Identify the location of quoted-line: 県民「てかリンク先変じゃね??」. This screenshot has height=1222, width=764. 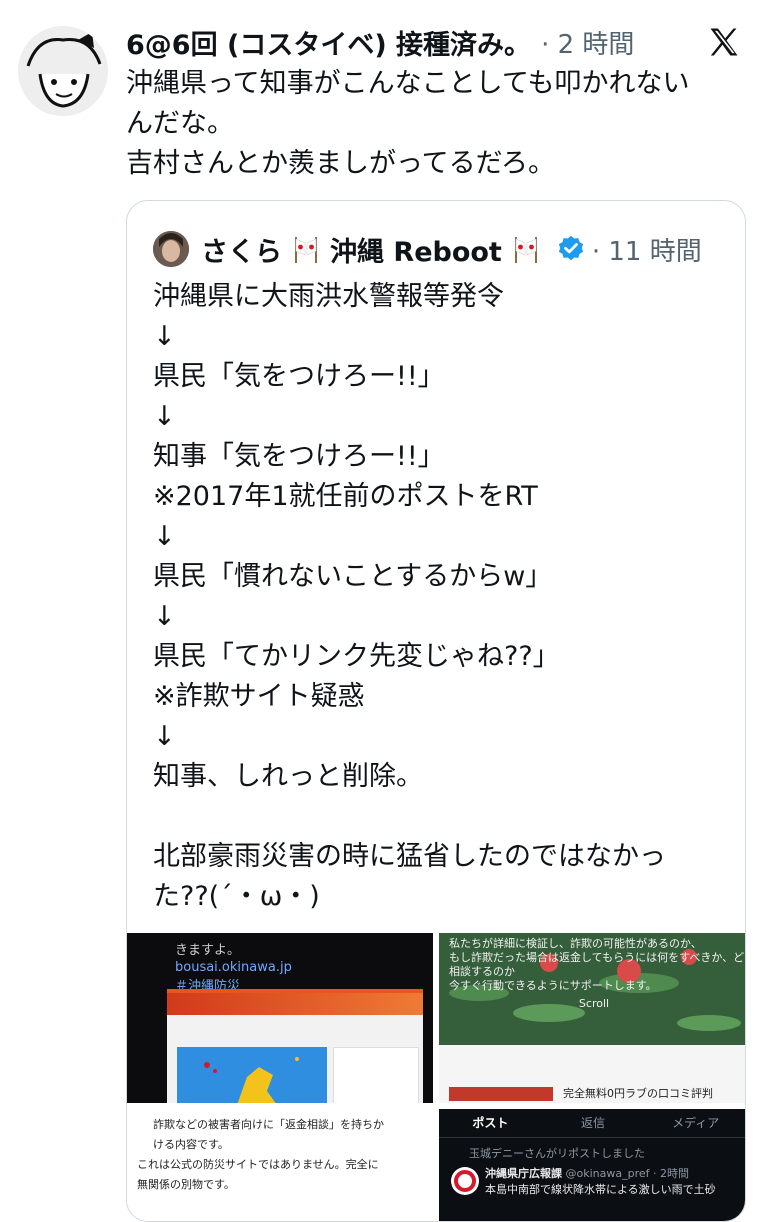
(356, 656).